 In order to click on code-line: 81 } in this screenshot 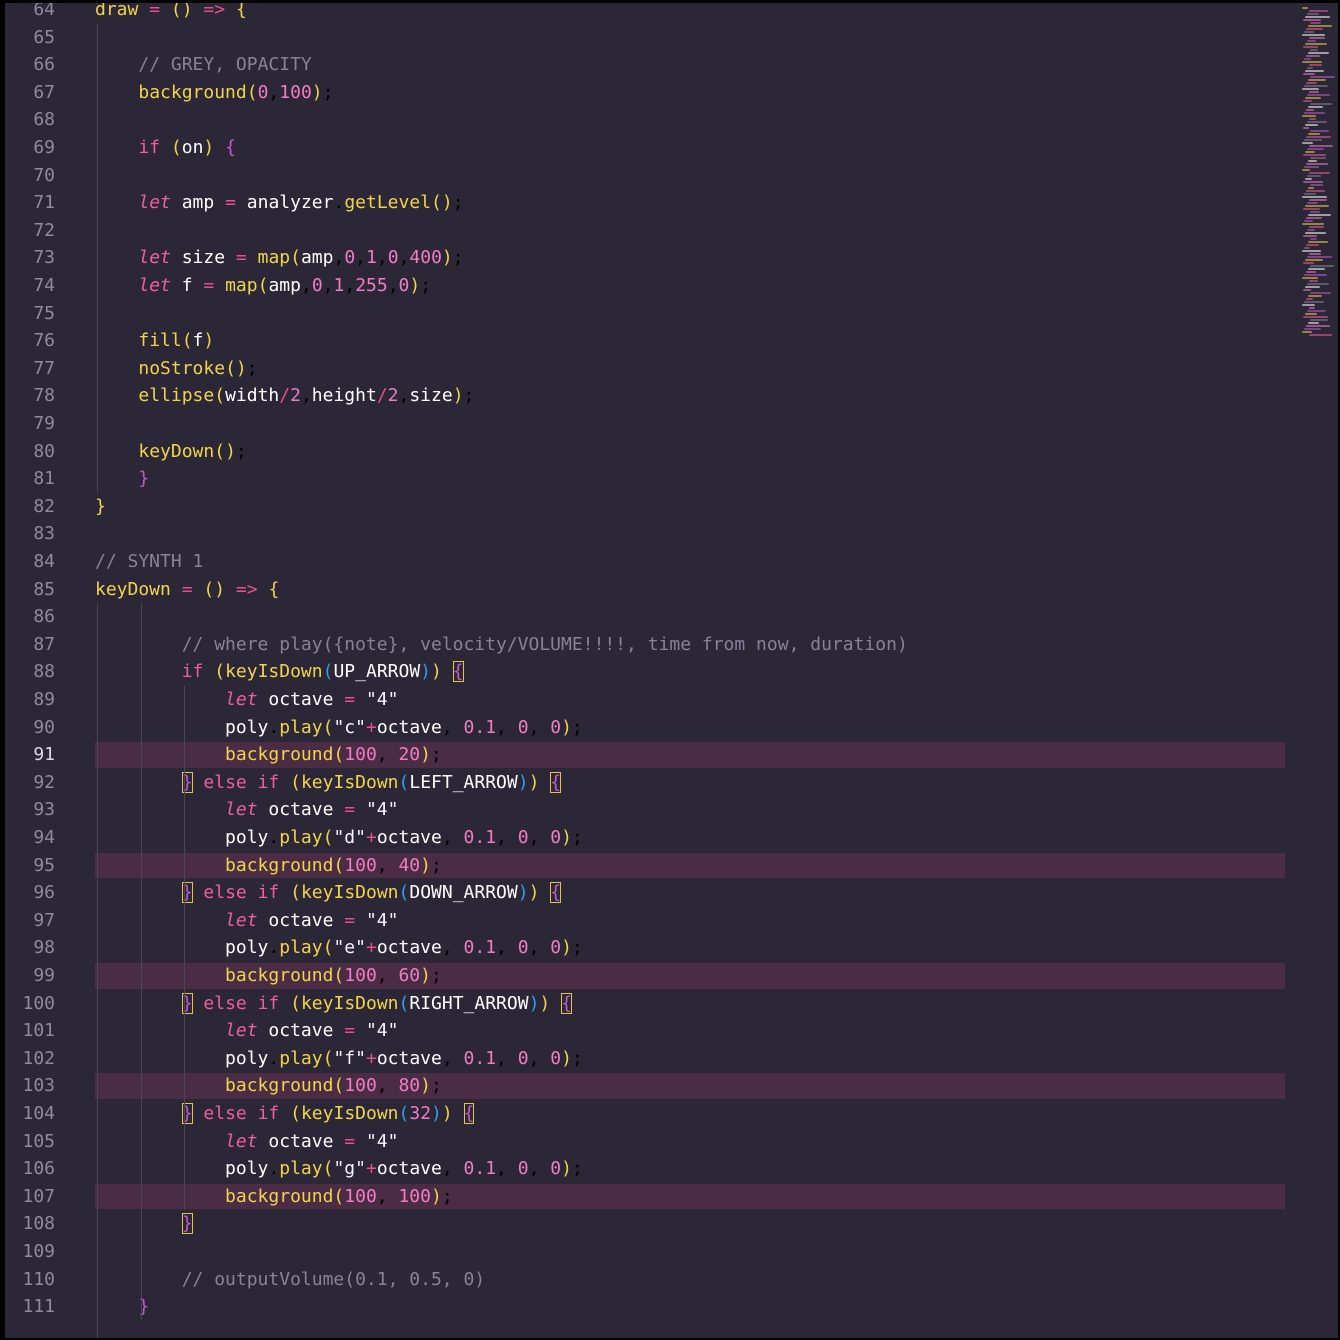, I will do `click(671, 479)`.